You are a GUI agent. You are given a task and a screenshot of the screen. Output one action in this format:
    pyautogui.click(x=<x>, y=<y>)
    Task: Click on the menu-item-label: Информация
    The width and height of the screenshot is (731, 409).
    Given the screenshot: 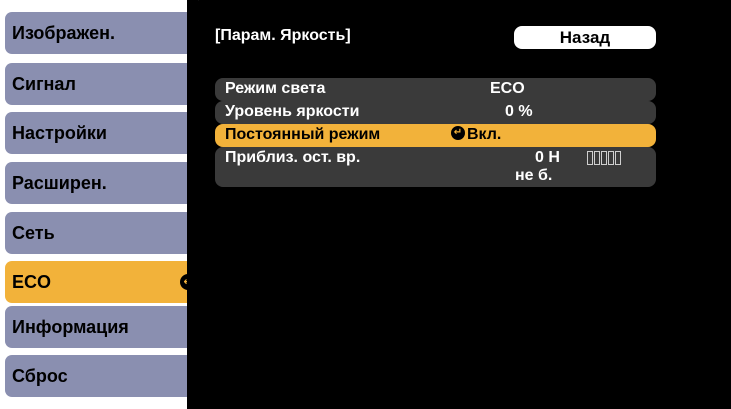 What is the action you would take?
    pyautogui.click(x=70, y=326)
    